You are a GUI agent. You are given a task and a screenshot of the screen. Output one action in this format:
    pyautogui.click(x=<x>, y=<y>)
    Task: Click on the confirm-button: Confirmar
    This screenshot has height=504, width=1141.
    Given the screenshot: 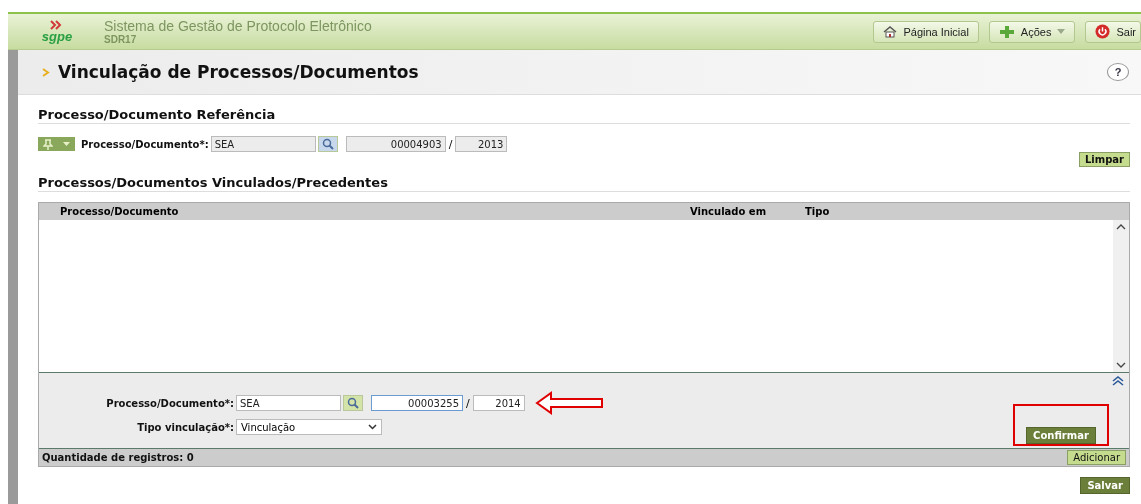 What is the action you would take?
    pyautogui.click(x=1061, y=435)
    